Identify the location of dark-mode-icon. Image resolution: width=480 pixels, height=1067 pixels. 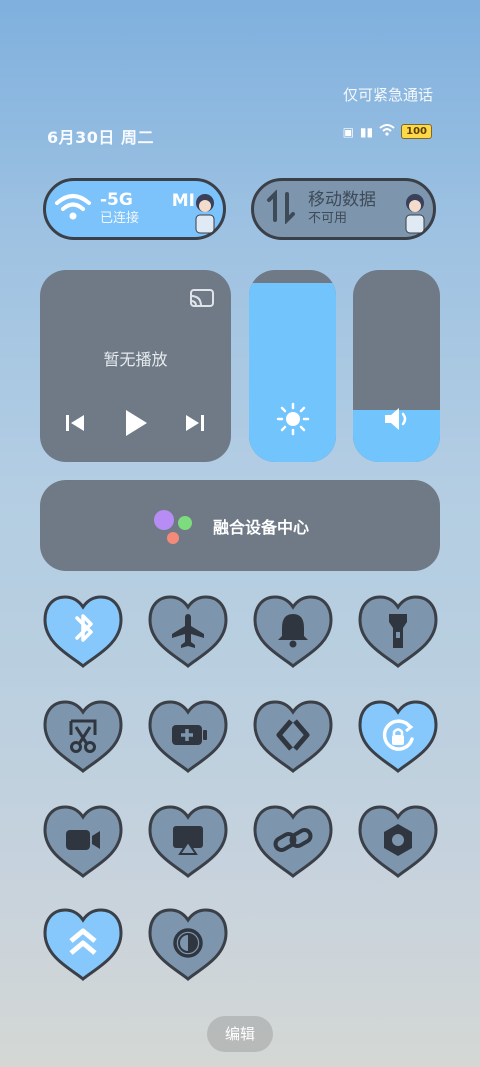
(188, 943).